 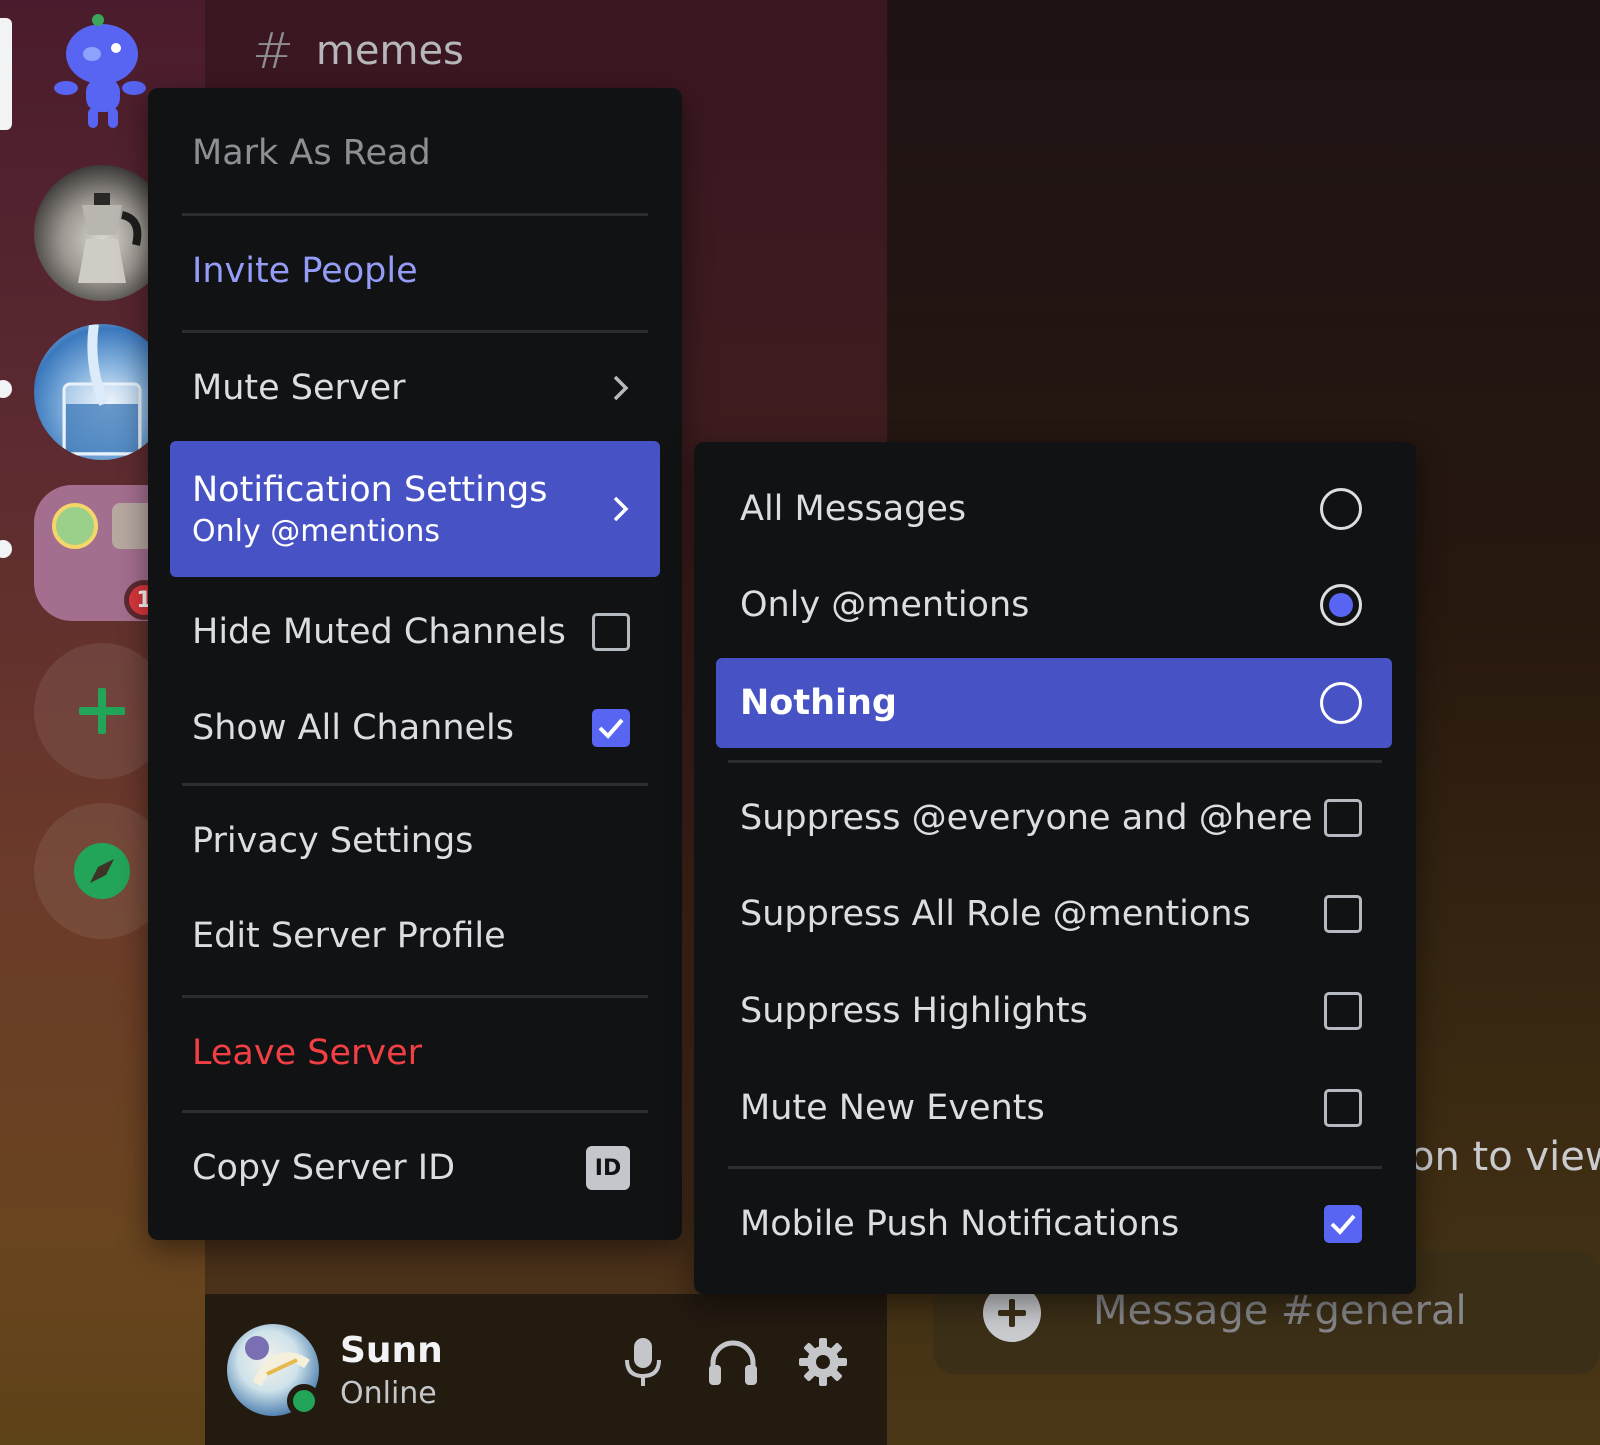 I want to click on suppress-roles-option: Suppress All Role @mentions, so click(x=1054, y=914).